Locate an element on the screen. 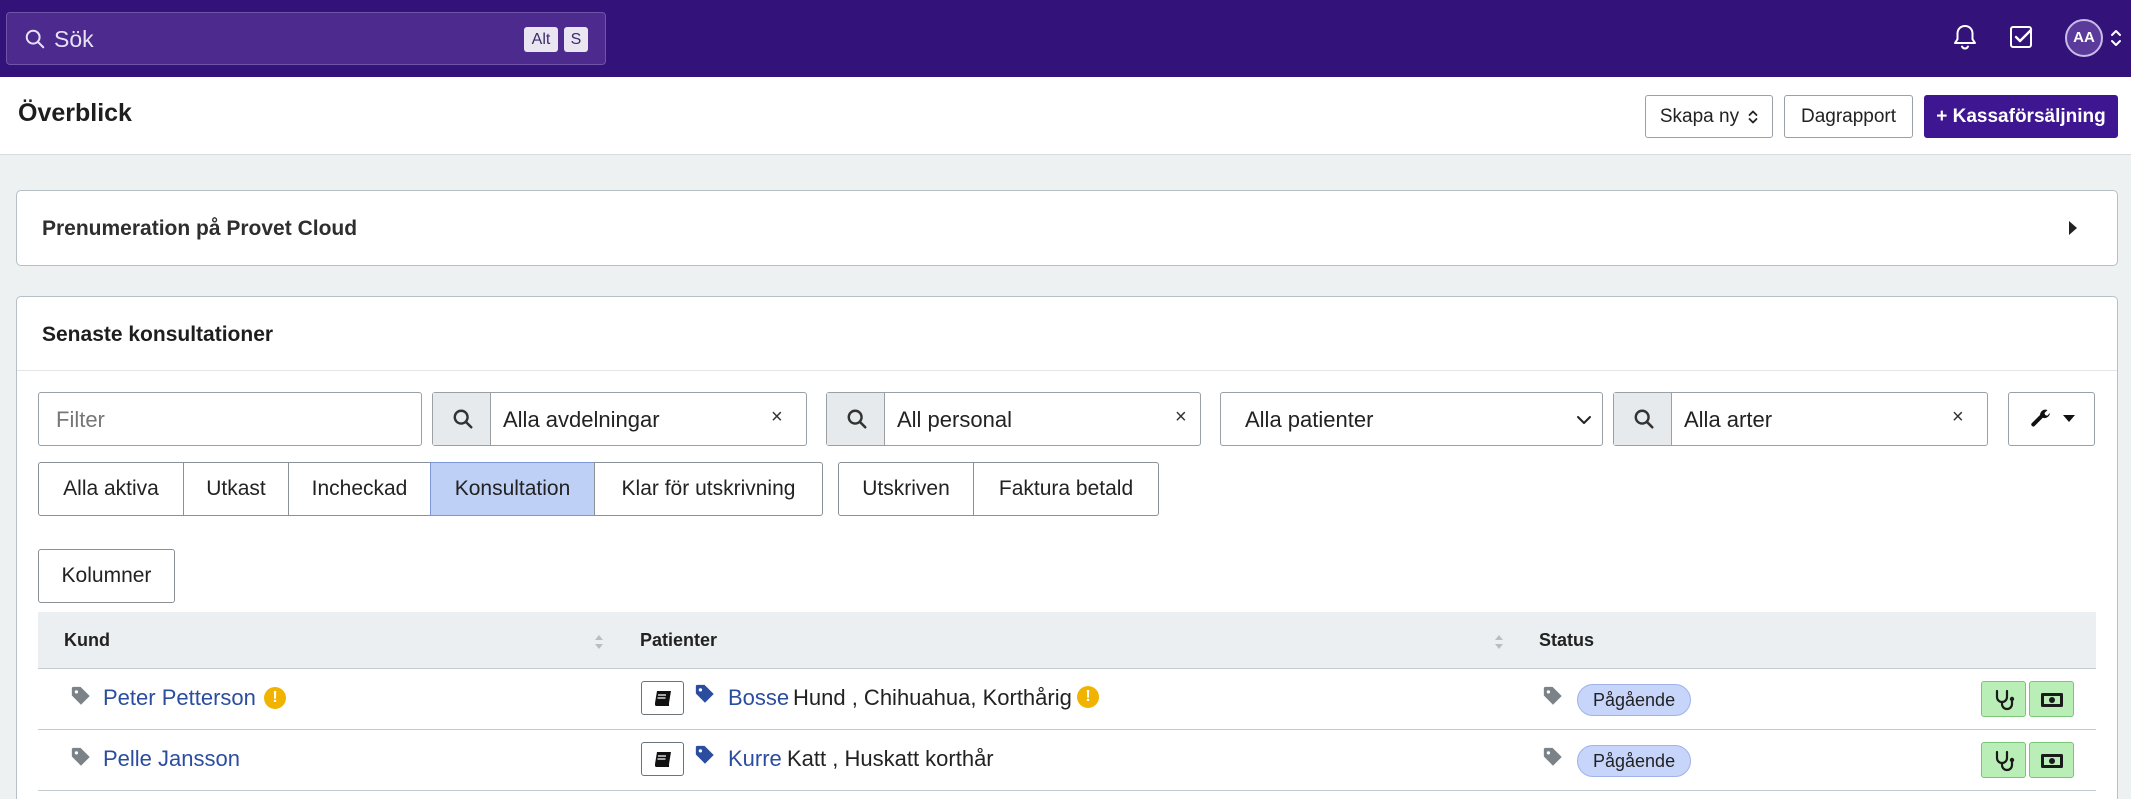 The width and height of the screenshot is (2131, 799). patient-details: Katt , Huskatt korthår is located at coordinates (890, 758).